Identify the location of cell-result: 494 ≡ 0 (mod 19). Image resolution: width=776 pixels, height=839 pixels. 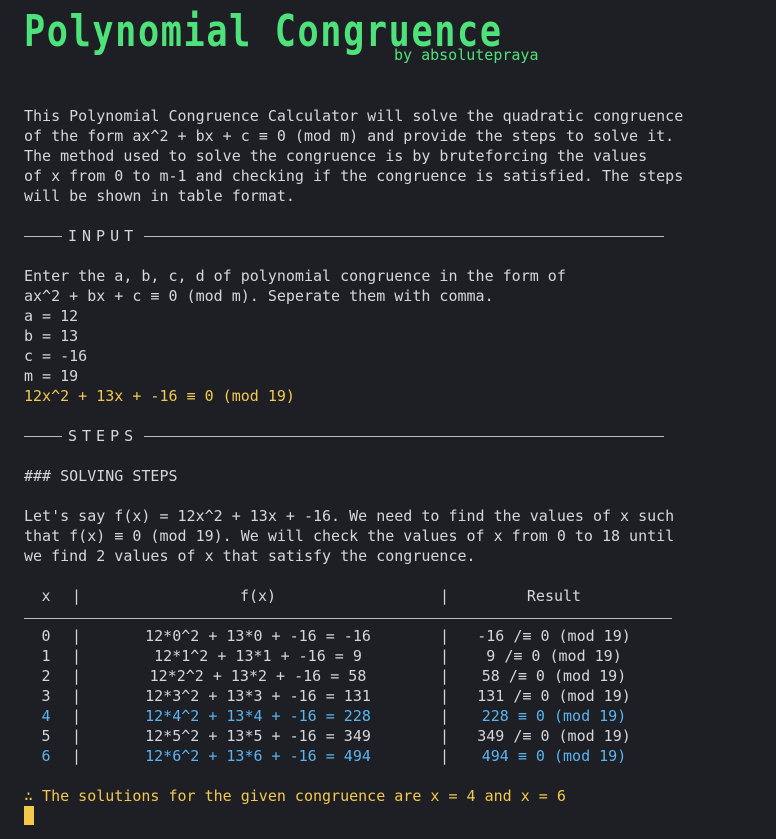
(554, 756).